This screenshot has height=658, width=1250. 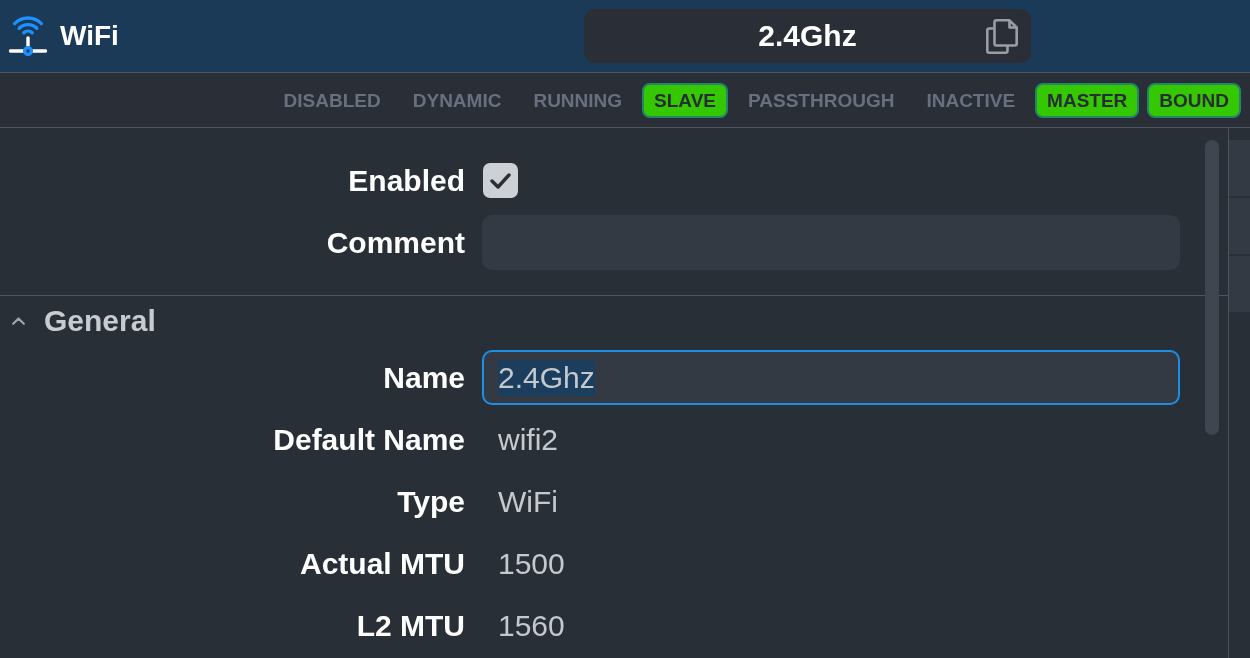 What do you see at coordinates (369, 439) in the screenshot?
I see `field-label: Default Name` at bounding box center [369, 439].